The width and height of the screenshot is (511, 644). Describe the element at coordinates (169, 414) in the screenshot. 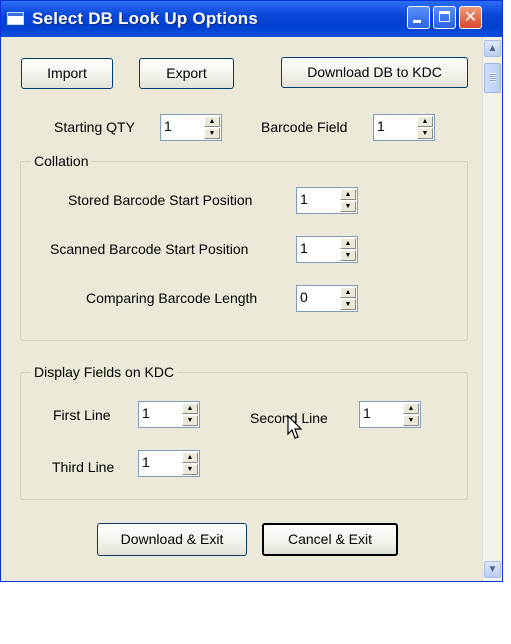

I see `first-line-spinner: 1 ▲ ▼` at that location.